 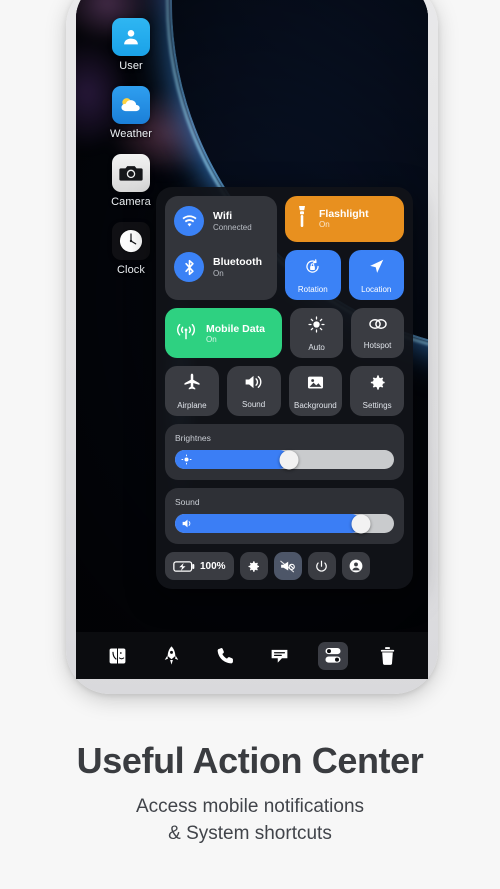 What do you see at coordinates (316, 347) in the screenshot?
I see `tile-label: Auto` at bounding box center [316, 347].